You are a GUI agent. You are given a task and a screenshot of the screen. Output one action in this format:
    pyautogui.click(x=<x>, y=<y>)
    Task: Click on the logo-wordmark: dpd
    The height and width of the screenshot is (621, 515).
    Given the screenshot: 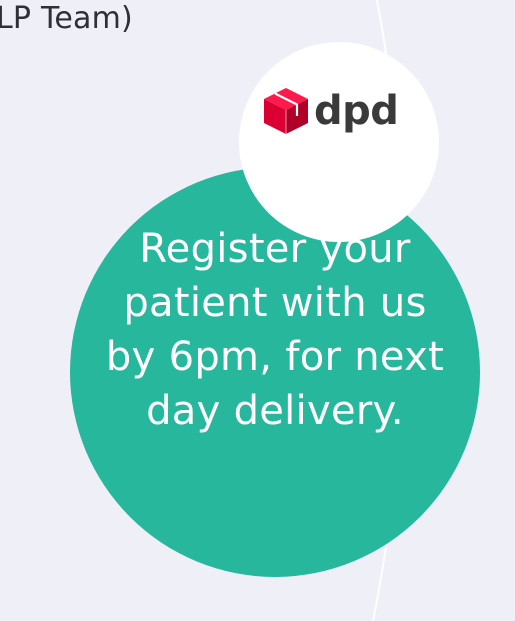 What is the action you would take?
    pyautogui.click(x=356, y=111)
    